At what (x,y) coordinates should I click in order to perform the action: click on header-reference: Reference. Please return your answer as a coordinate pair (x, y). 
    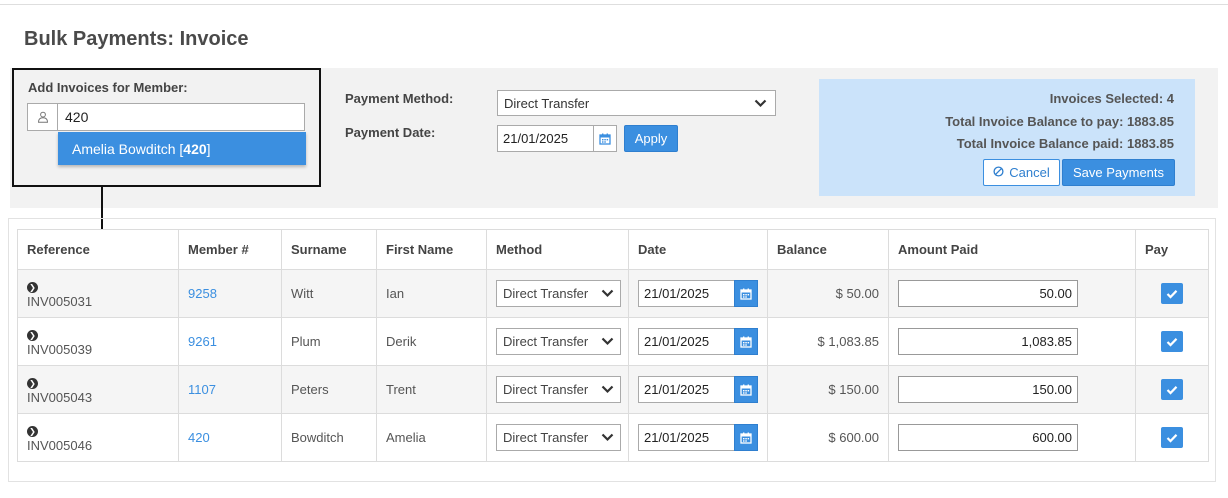
    Looking at the image, I should click on (98, 249).